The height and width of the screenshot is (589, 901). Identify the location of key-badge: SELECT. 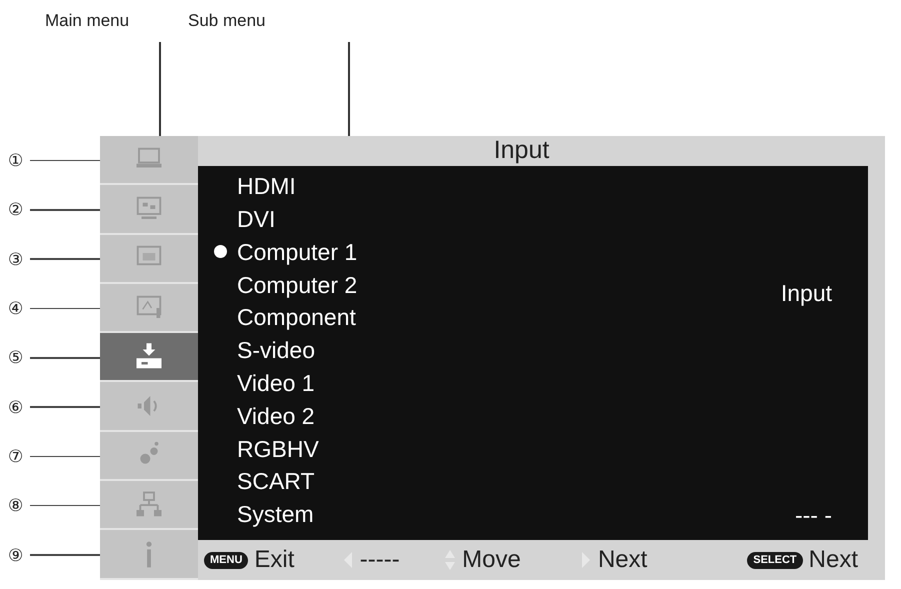
(775, 560).